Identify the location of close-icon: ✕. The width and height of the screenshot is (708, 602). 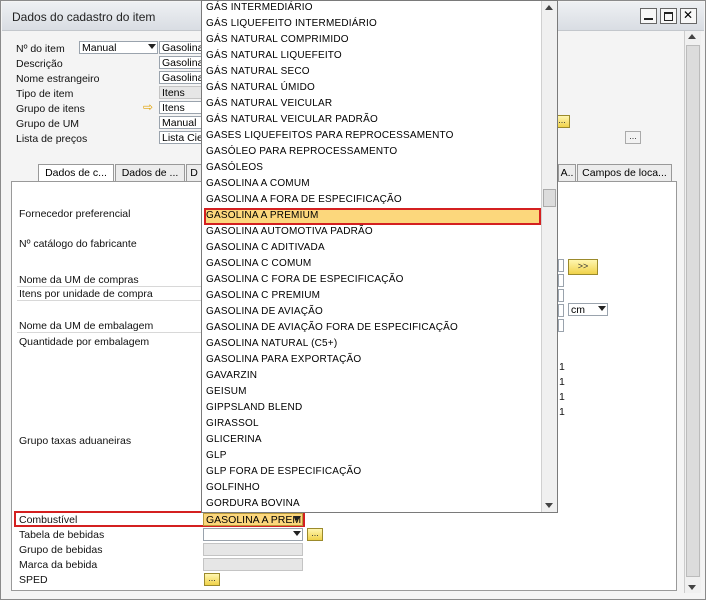
(688, 16).